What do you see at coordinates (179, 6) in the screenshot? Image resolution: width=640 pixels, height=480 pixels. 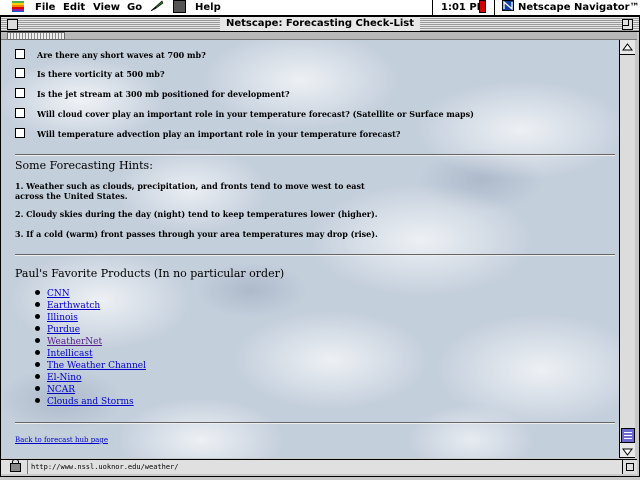 I see `script-menu-icon` at bounding box center [179, 6].